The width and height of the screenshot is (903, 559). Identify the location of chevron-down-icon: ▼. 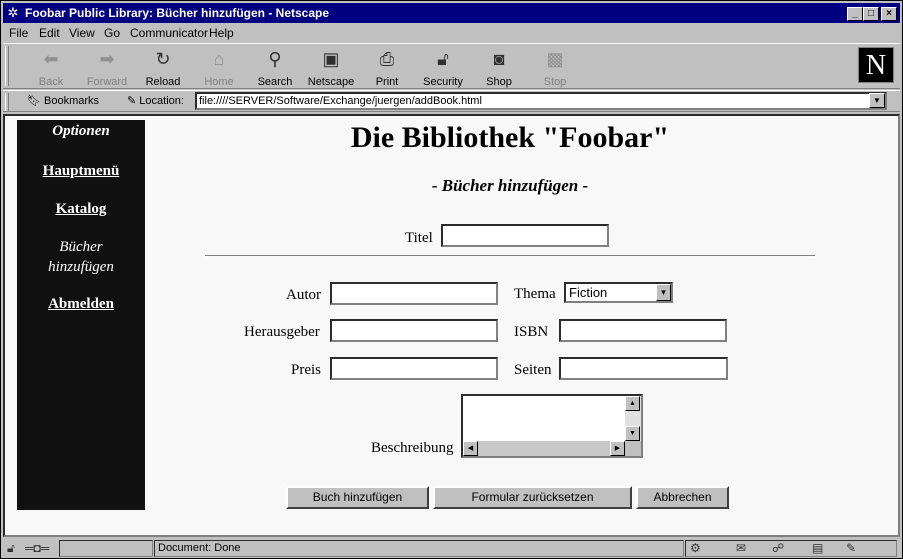
(663, 292).